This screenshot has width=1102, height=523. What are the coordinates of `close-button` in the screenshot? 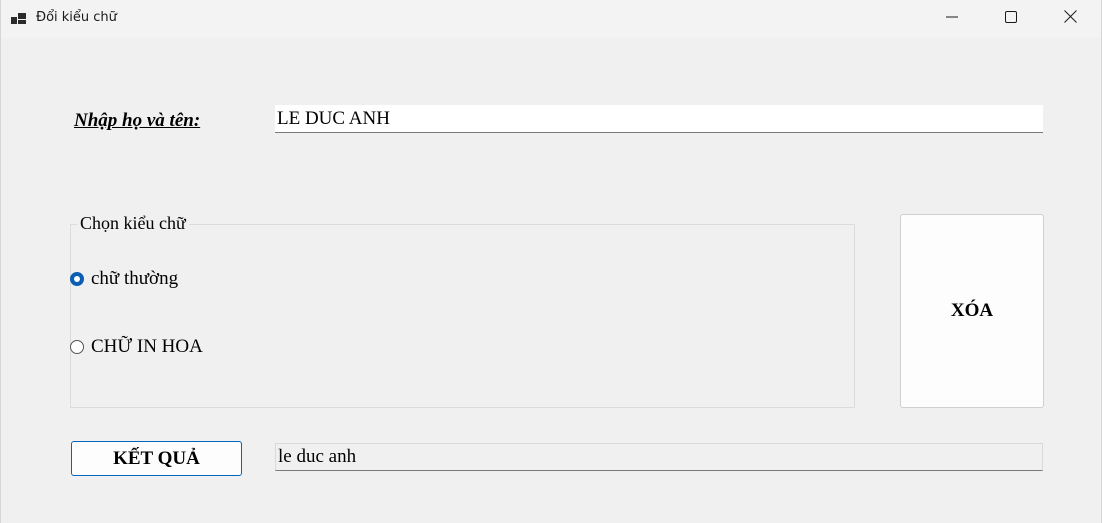 It's located at (1070, 19).